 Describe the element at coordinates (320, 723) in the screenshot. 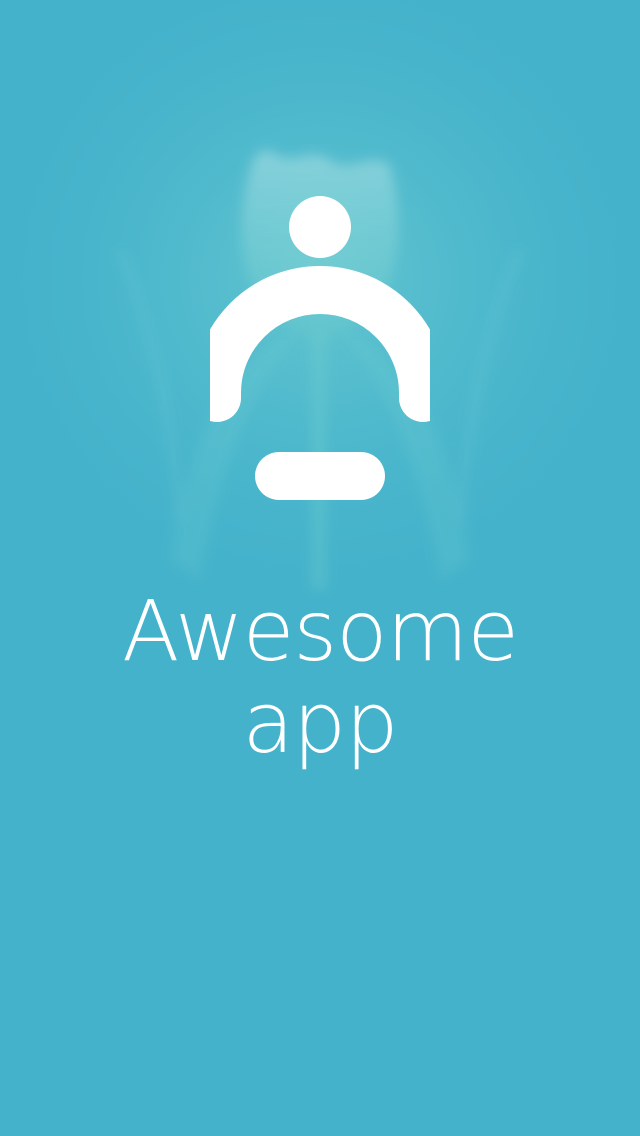

I see `app-title-line-2: app` at that location.